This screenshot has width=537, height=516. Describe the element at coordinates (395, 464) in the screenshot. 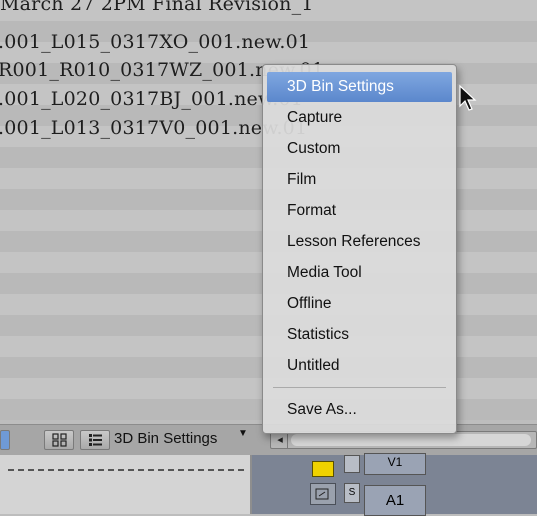

I see `track-v1: V1` at that location.